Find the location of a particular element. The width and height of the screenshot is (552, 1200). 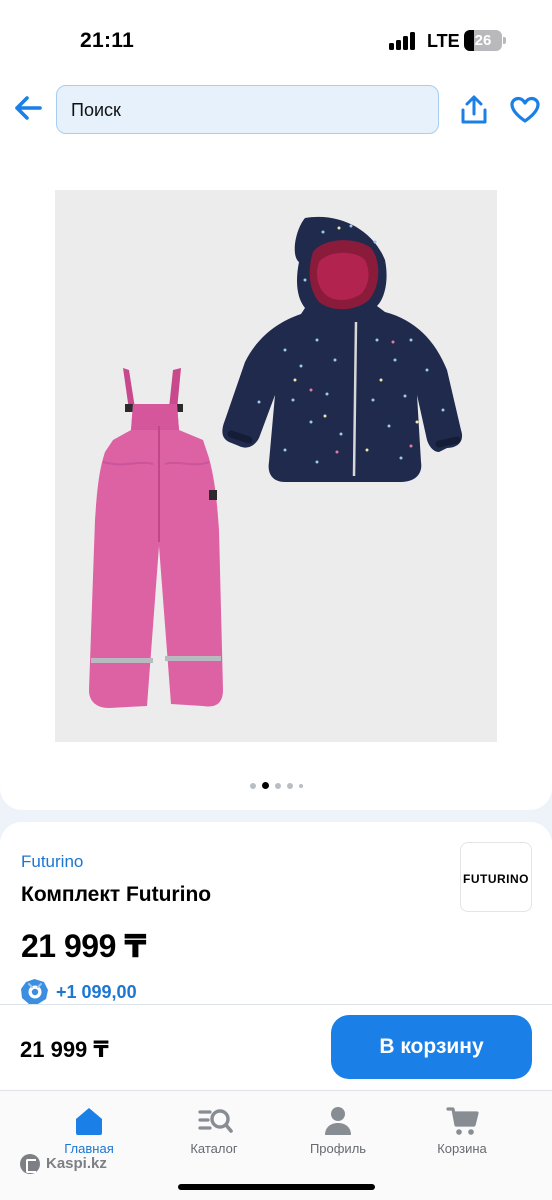

overalls-illustration is located at coordinates (156, 538).